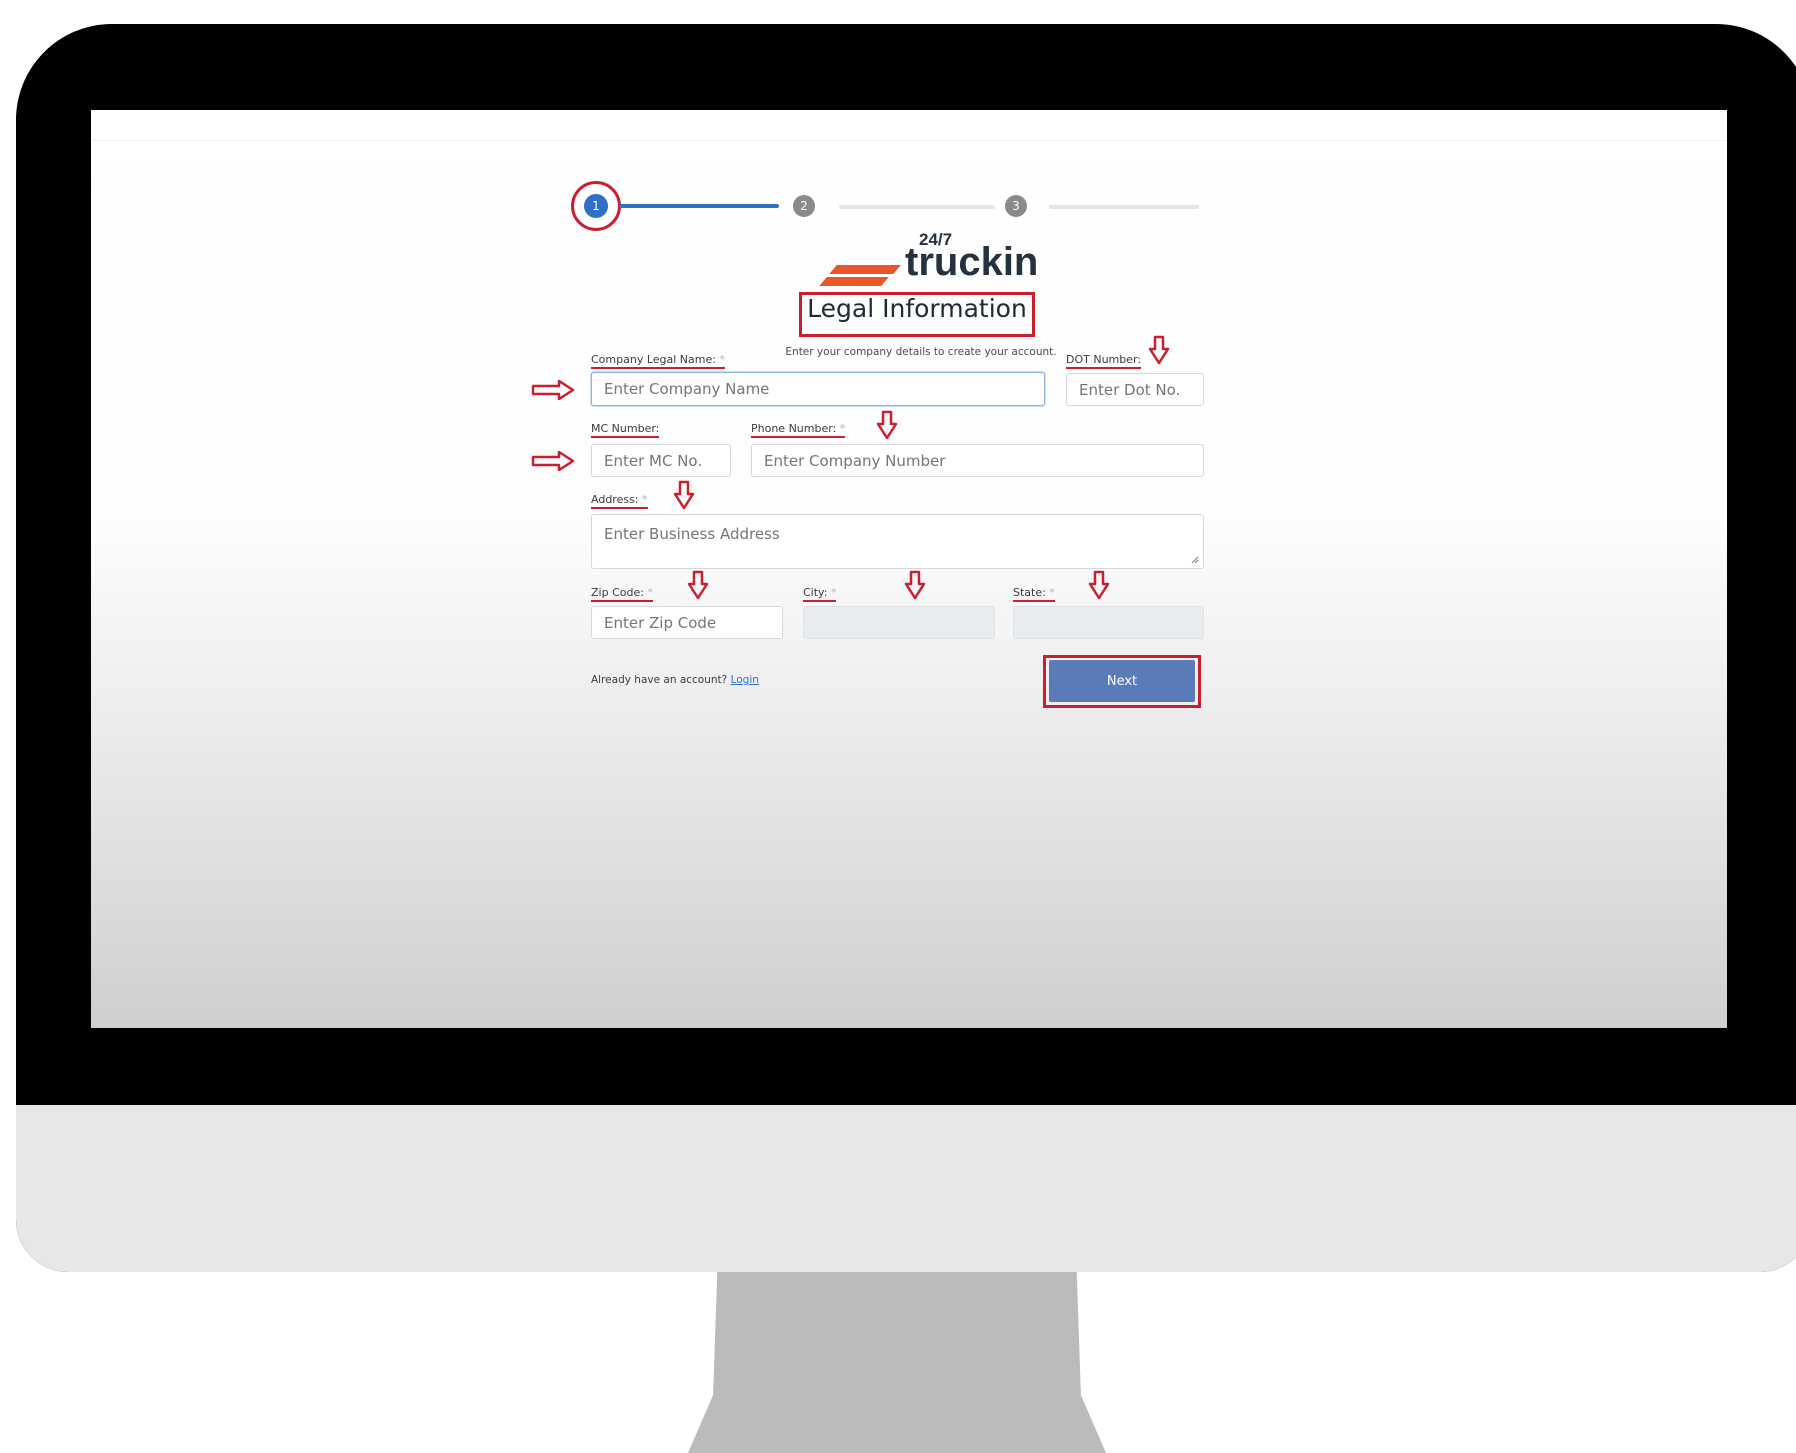  What do you see at coordinates (687, 622) in the screenshot?
I see `zip-code-input` at bounding box center [687, 622].